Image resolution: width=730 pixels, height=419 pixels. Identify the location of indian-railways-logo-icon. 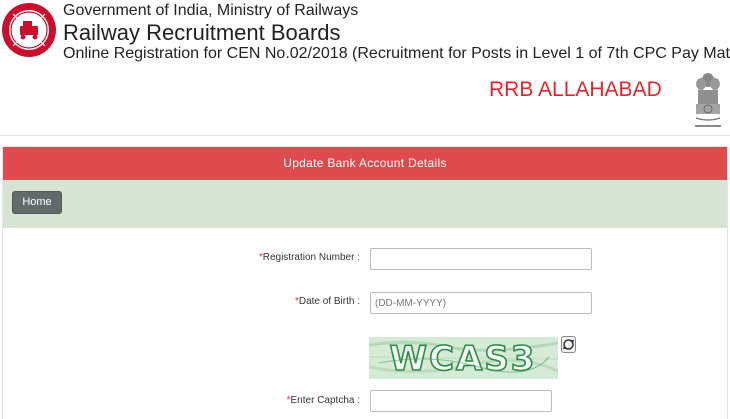
(29, 30).